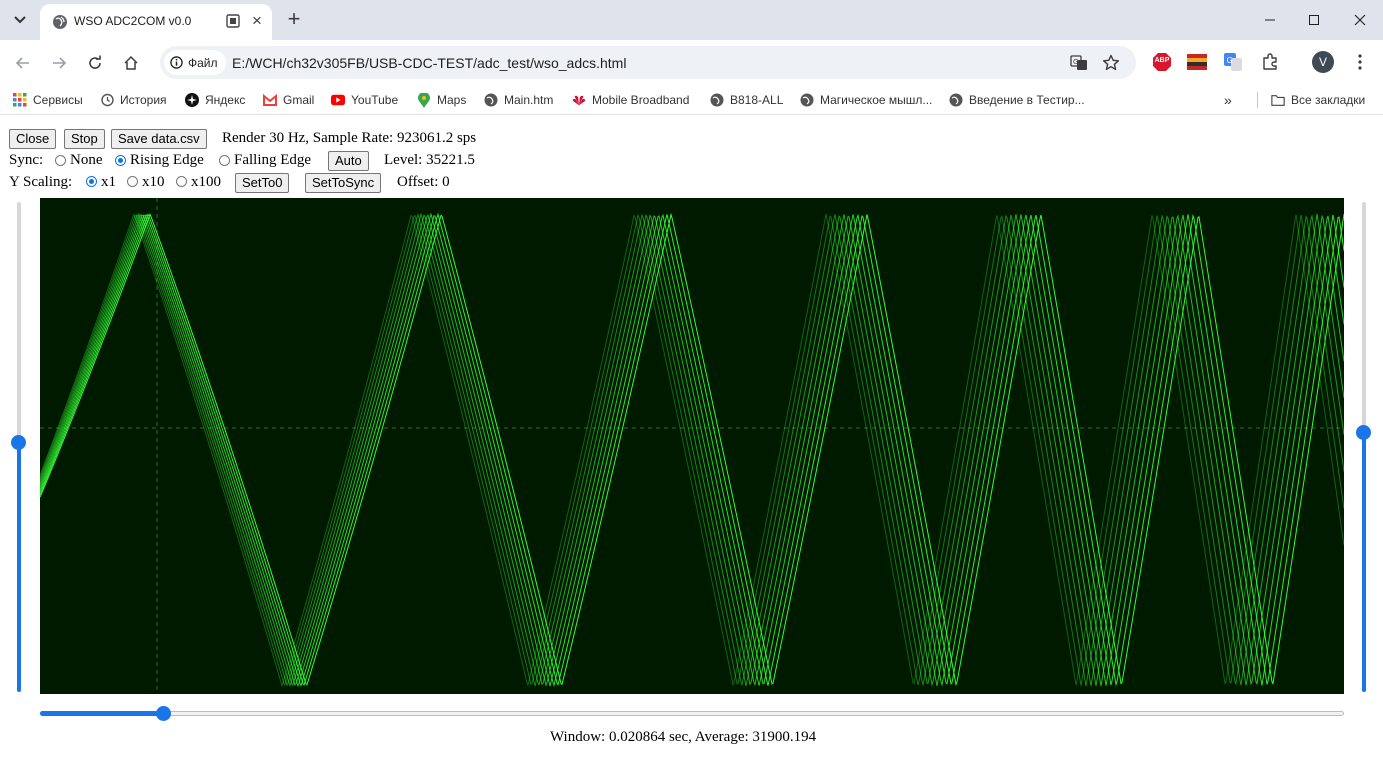 This screenshot has width=1383, height=768. I want to click on tab-search-button, so click(20, 20).